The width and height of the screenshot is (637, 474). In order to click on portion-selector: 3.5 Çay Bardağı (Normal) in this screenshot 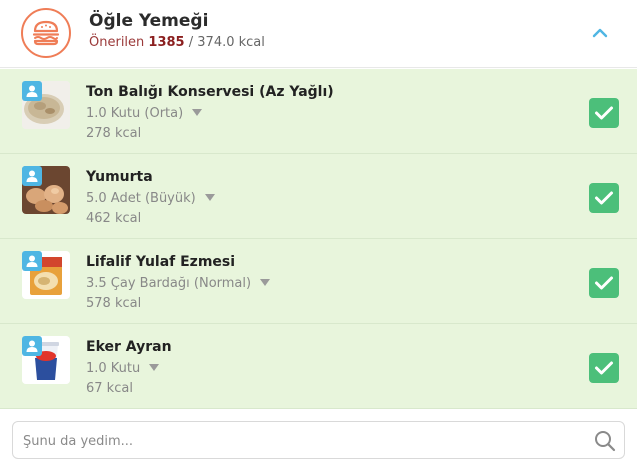, I will do `click(178, 283)`.